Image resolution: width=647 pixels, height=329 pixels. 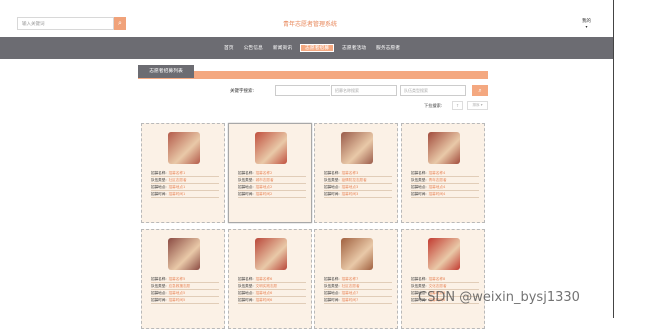 I want to click on card-detail-value: 招募地点3, so click(x=350, y=187).